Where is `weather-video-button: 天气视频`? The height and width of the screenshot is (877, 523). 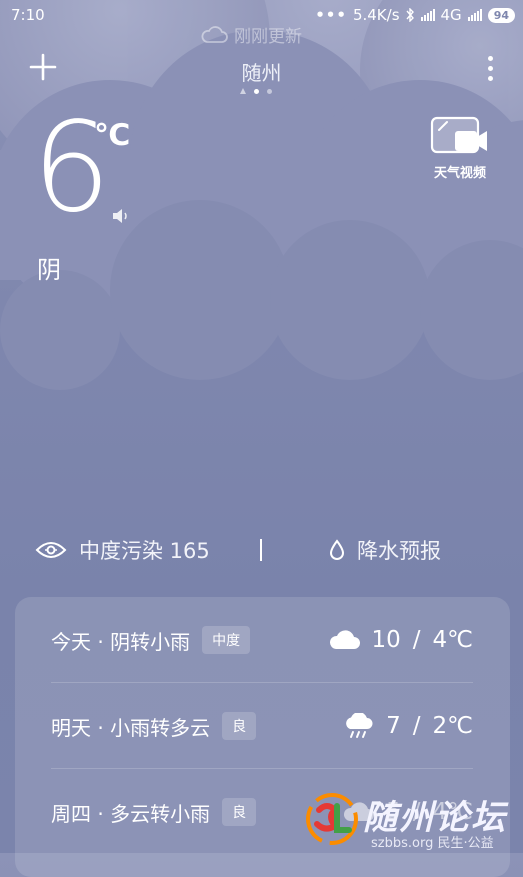 weather-video-button: 天气视频 is located at coordinates (460, 148).